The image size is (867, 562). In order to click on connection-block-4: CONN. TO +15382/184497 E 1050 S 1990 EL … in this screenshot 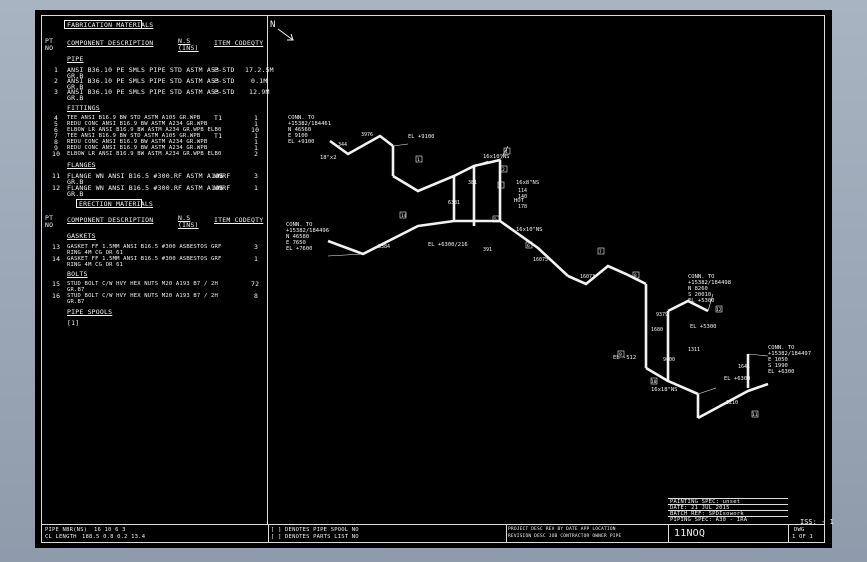, I will do `click(789, 360)`.